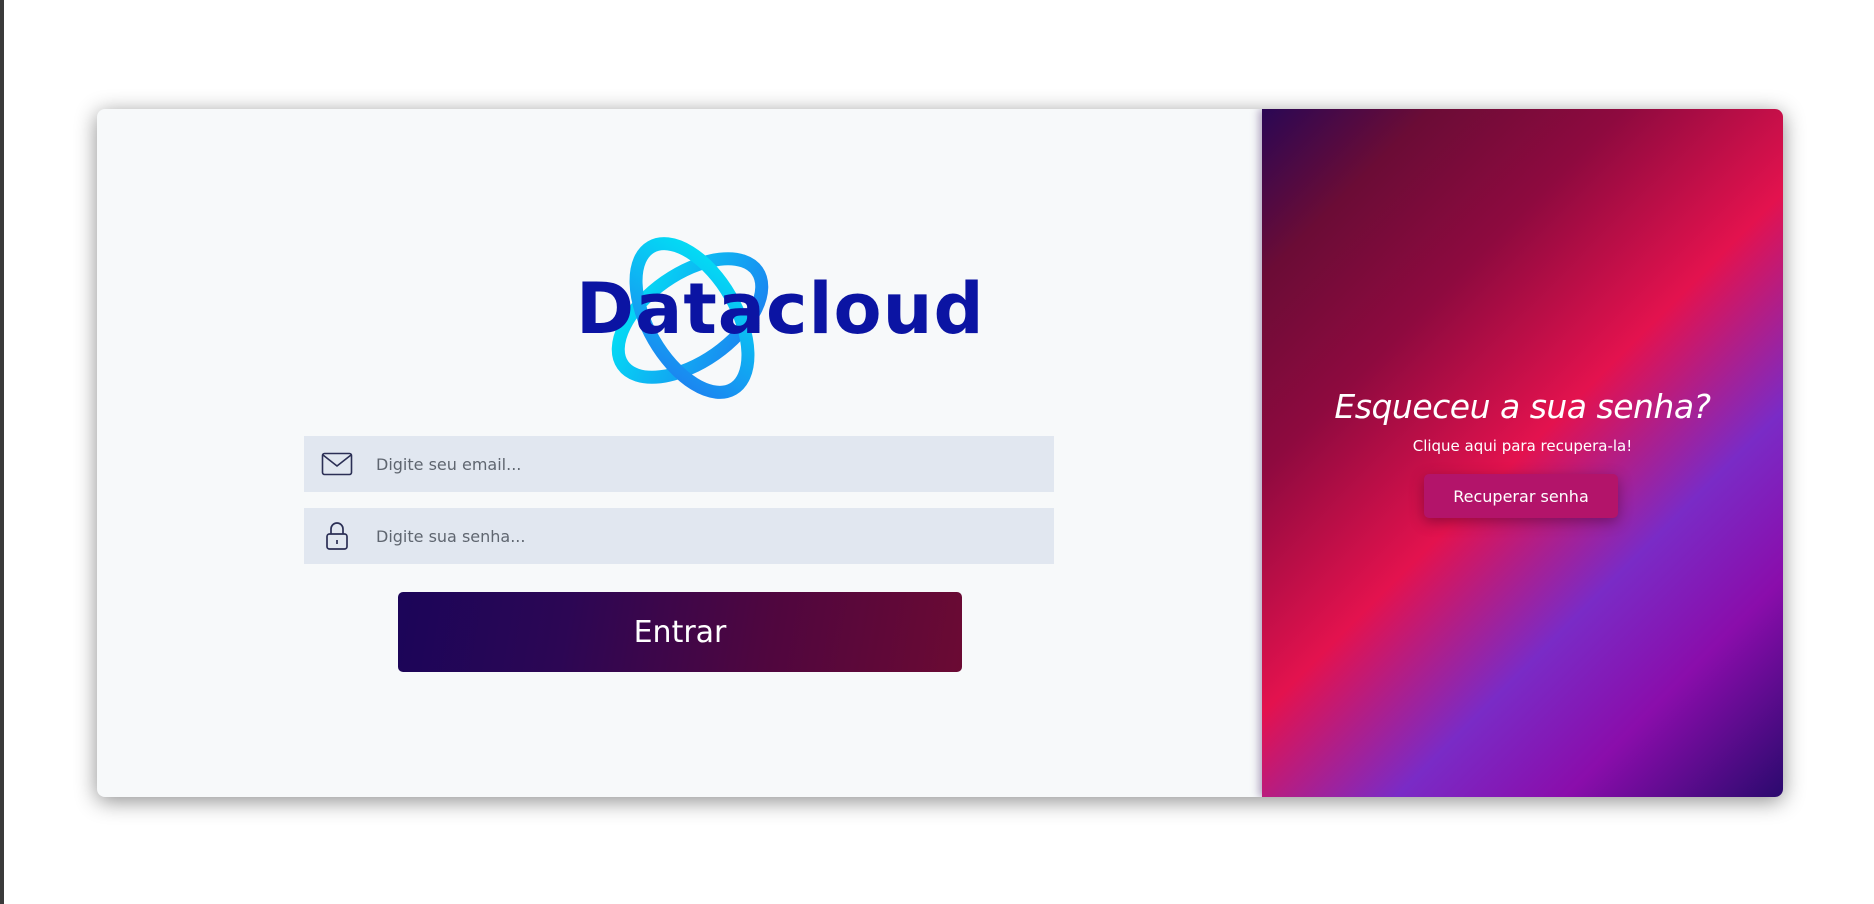  I want to click on email-field, so click(679, 464).